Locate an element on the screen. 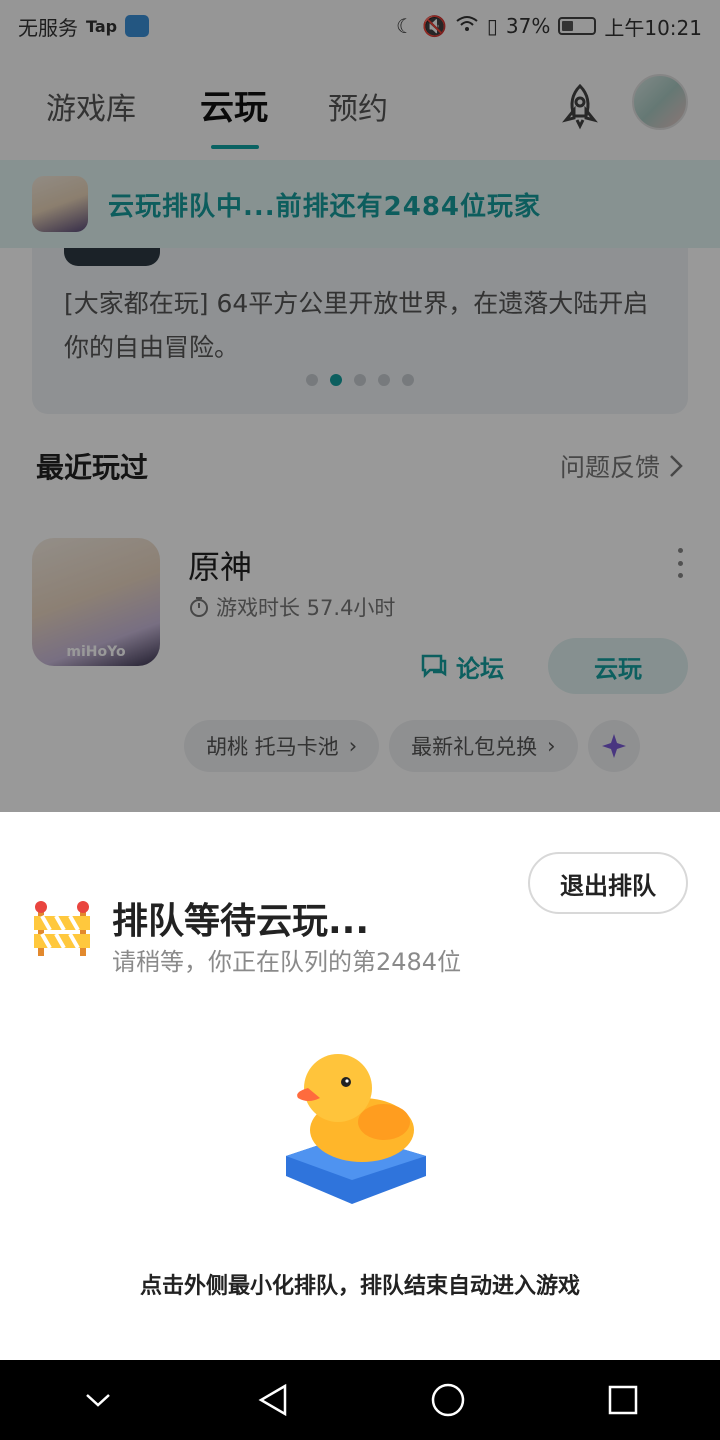 The height and width of the screenshot is (1440, 720). nav-home-button is located at coordinates (448, 1400).